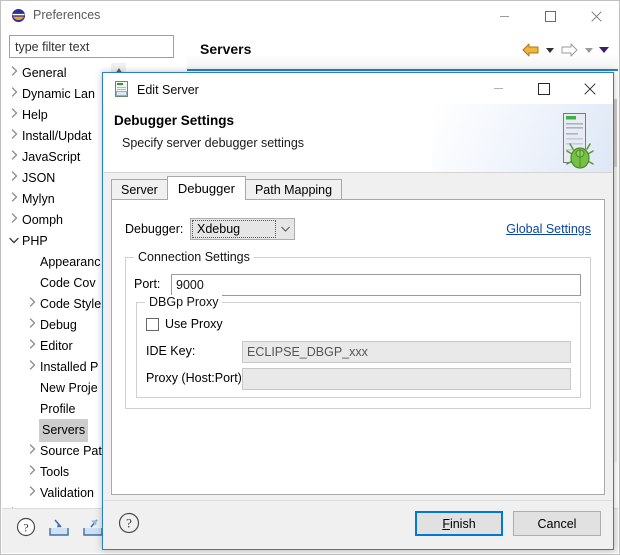 The image size is (620, 555). What do you see at coordinates (57, 493) in the screenshot?
I see `sidebar-item-validation: Validation` at bounding box center [57, 493].